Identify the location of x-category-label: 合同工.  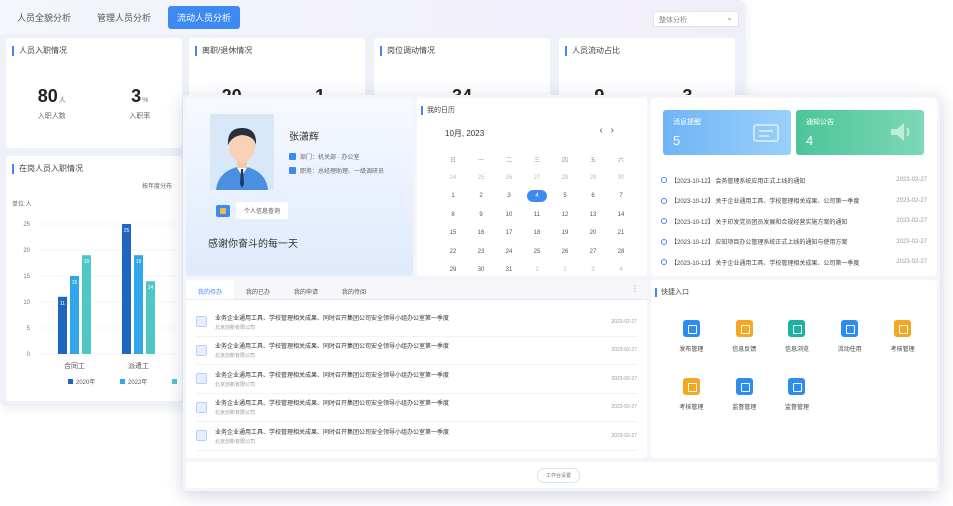
(74, 365).